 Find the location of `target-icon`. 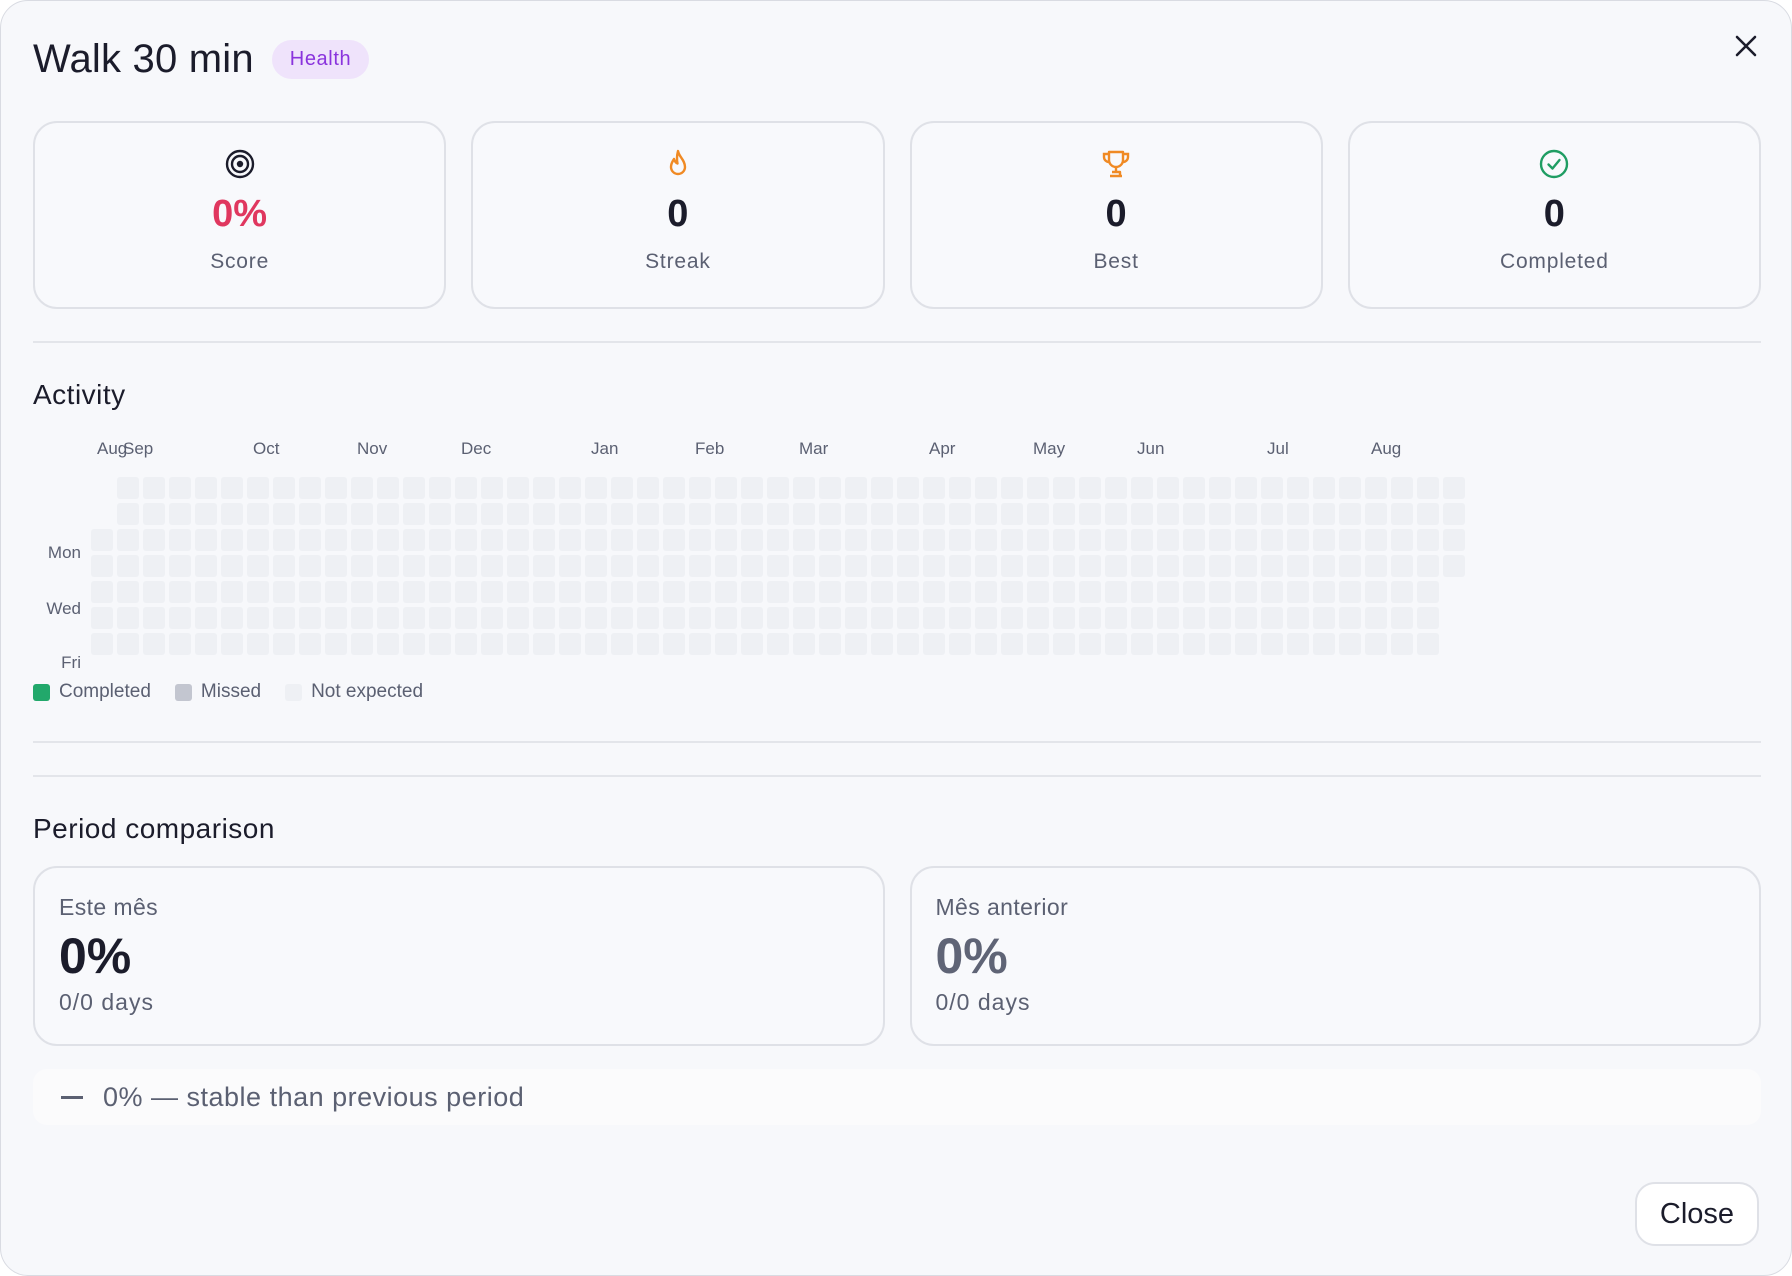

target-icon is located at coordinates (240, 164).